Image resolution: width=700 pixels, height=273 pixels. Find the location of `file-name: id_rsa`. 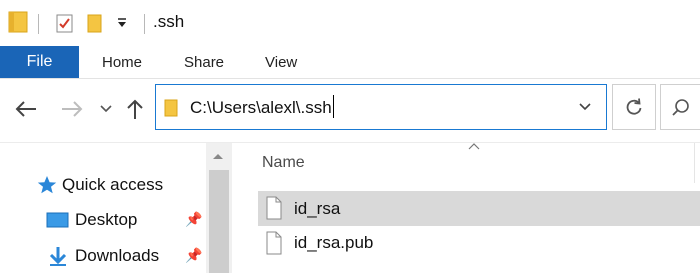

file-name: id_rsa is located at coordinates (317, 209).